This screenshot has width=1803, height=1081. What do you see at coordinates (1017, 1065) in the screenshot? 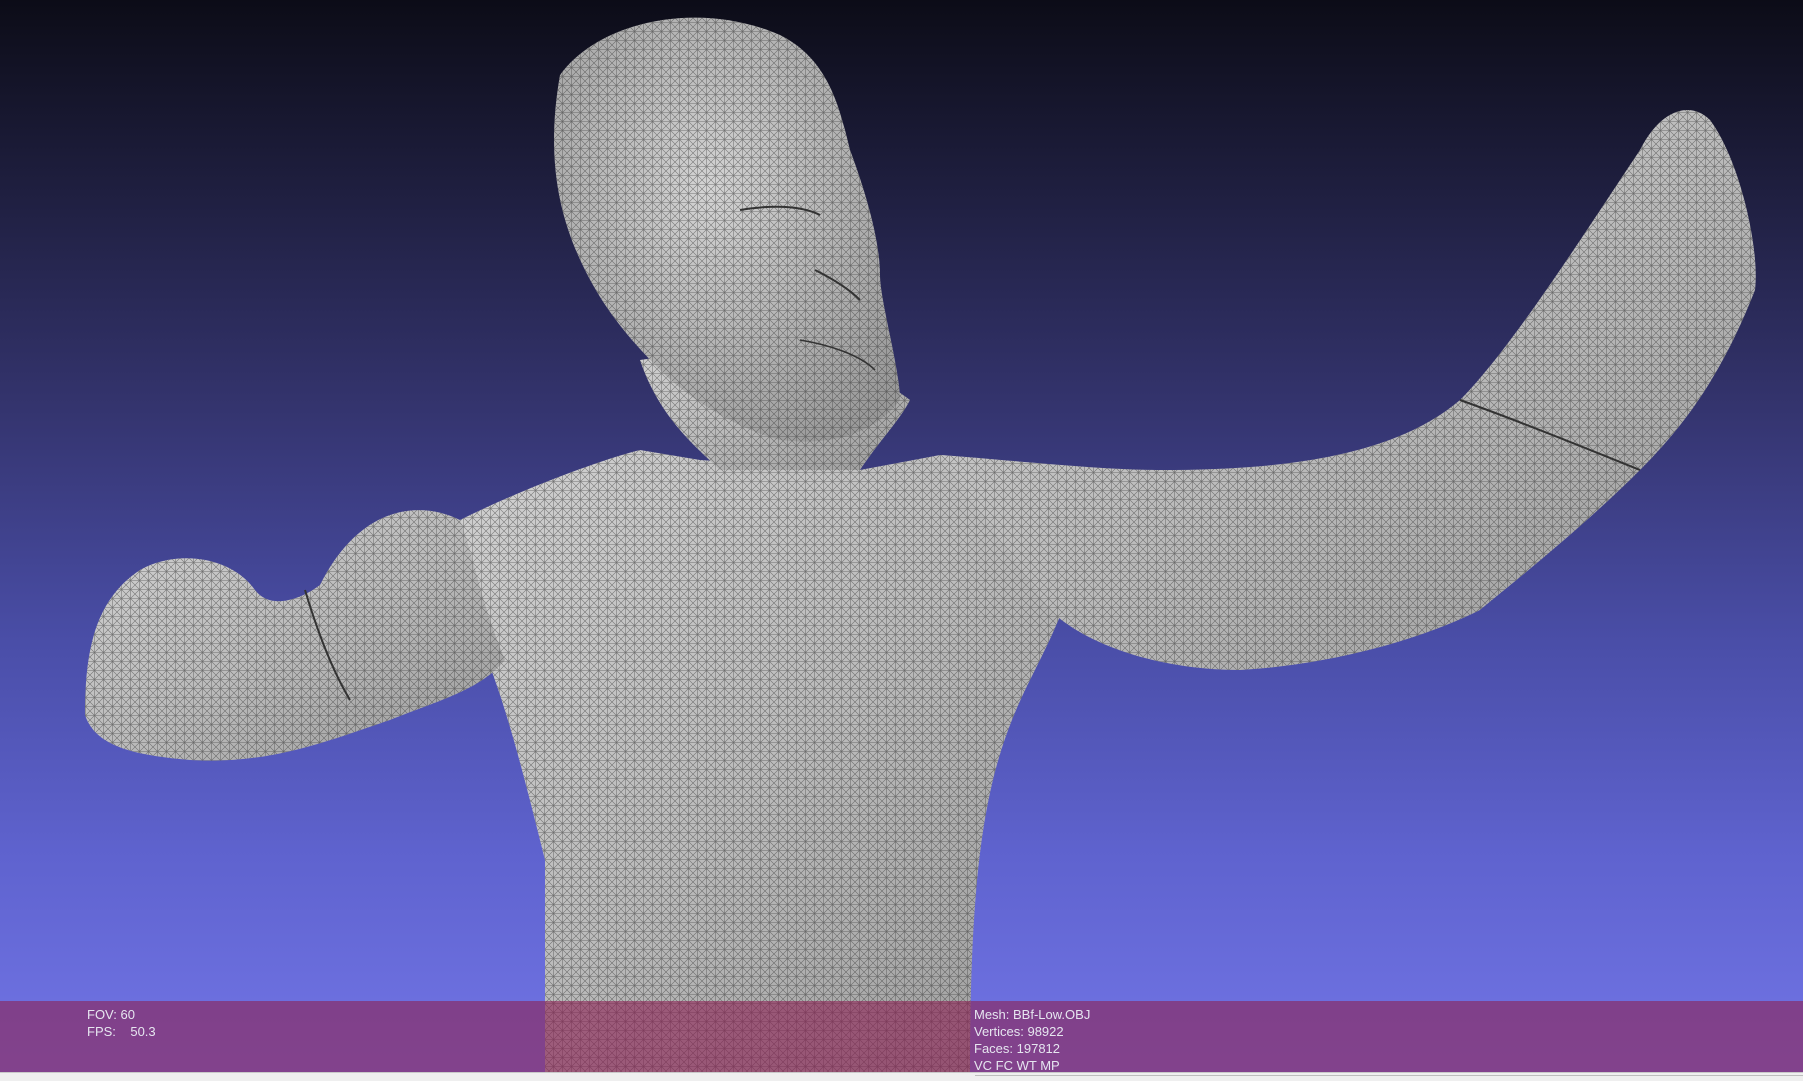
I see `render-flags-label: VC FC WT MP` at bounding box center [1017, 1065].